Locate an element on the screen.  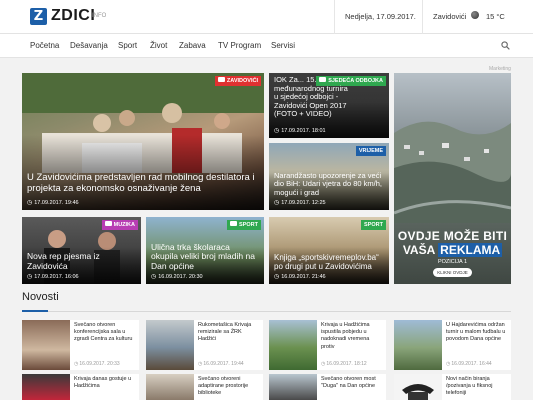
article-date: 17.09.2017. 12:25 is located at coordinates (299, 202).